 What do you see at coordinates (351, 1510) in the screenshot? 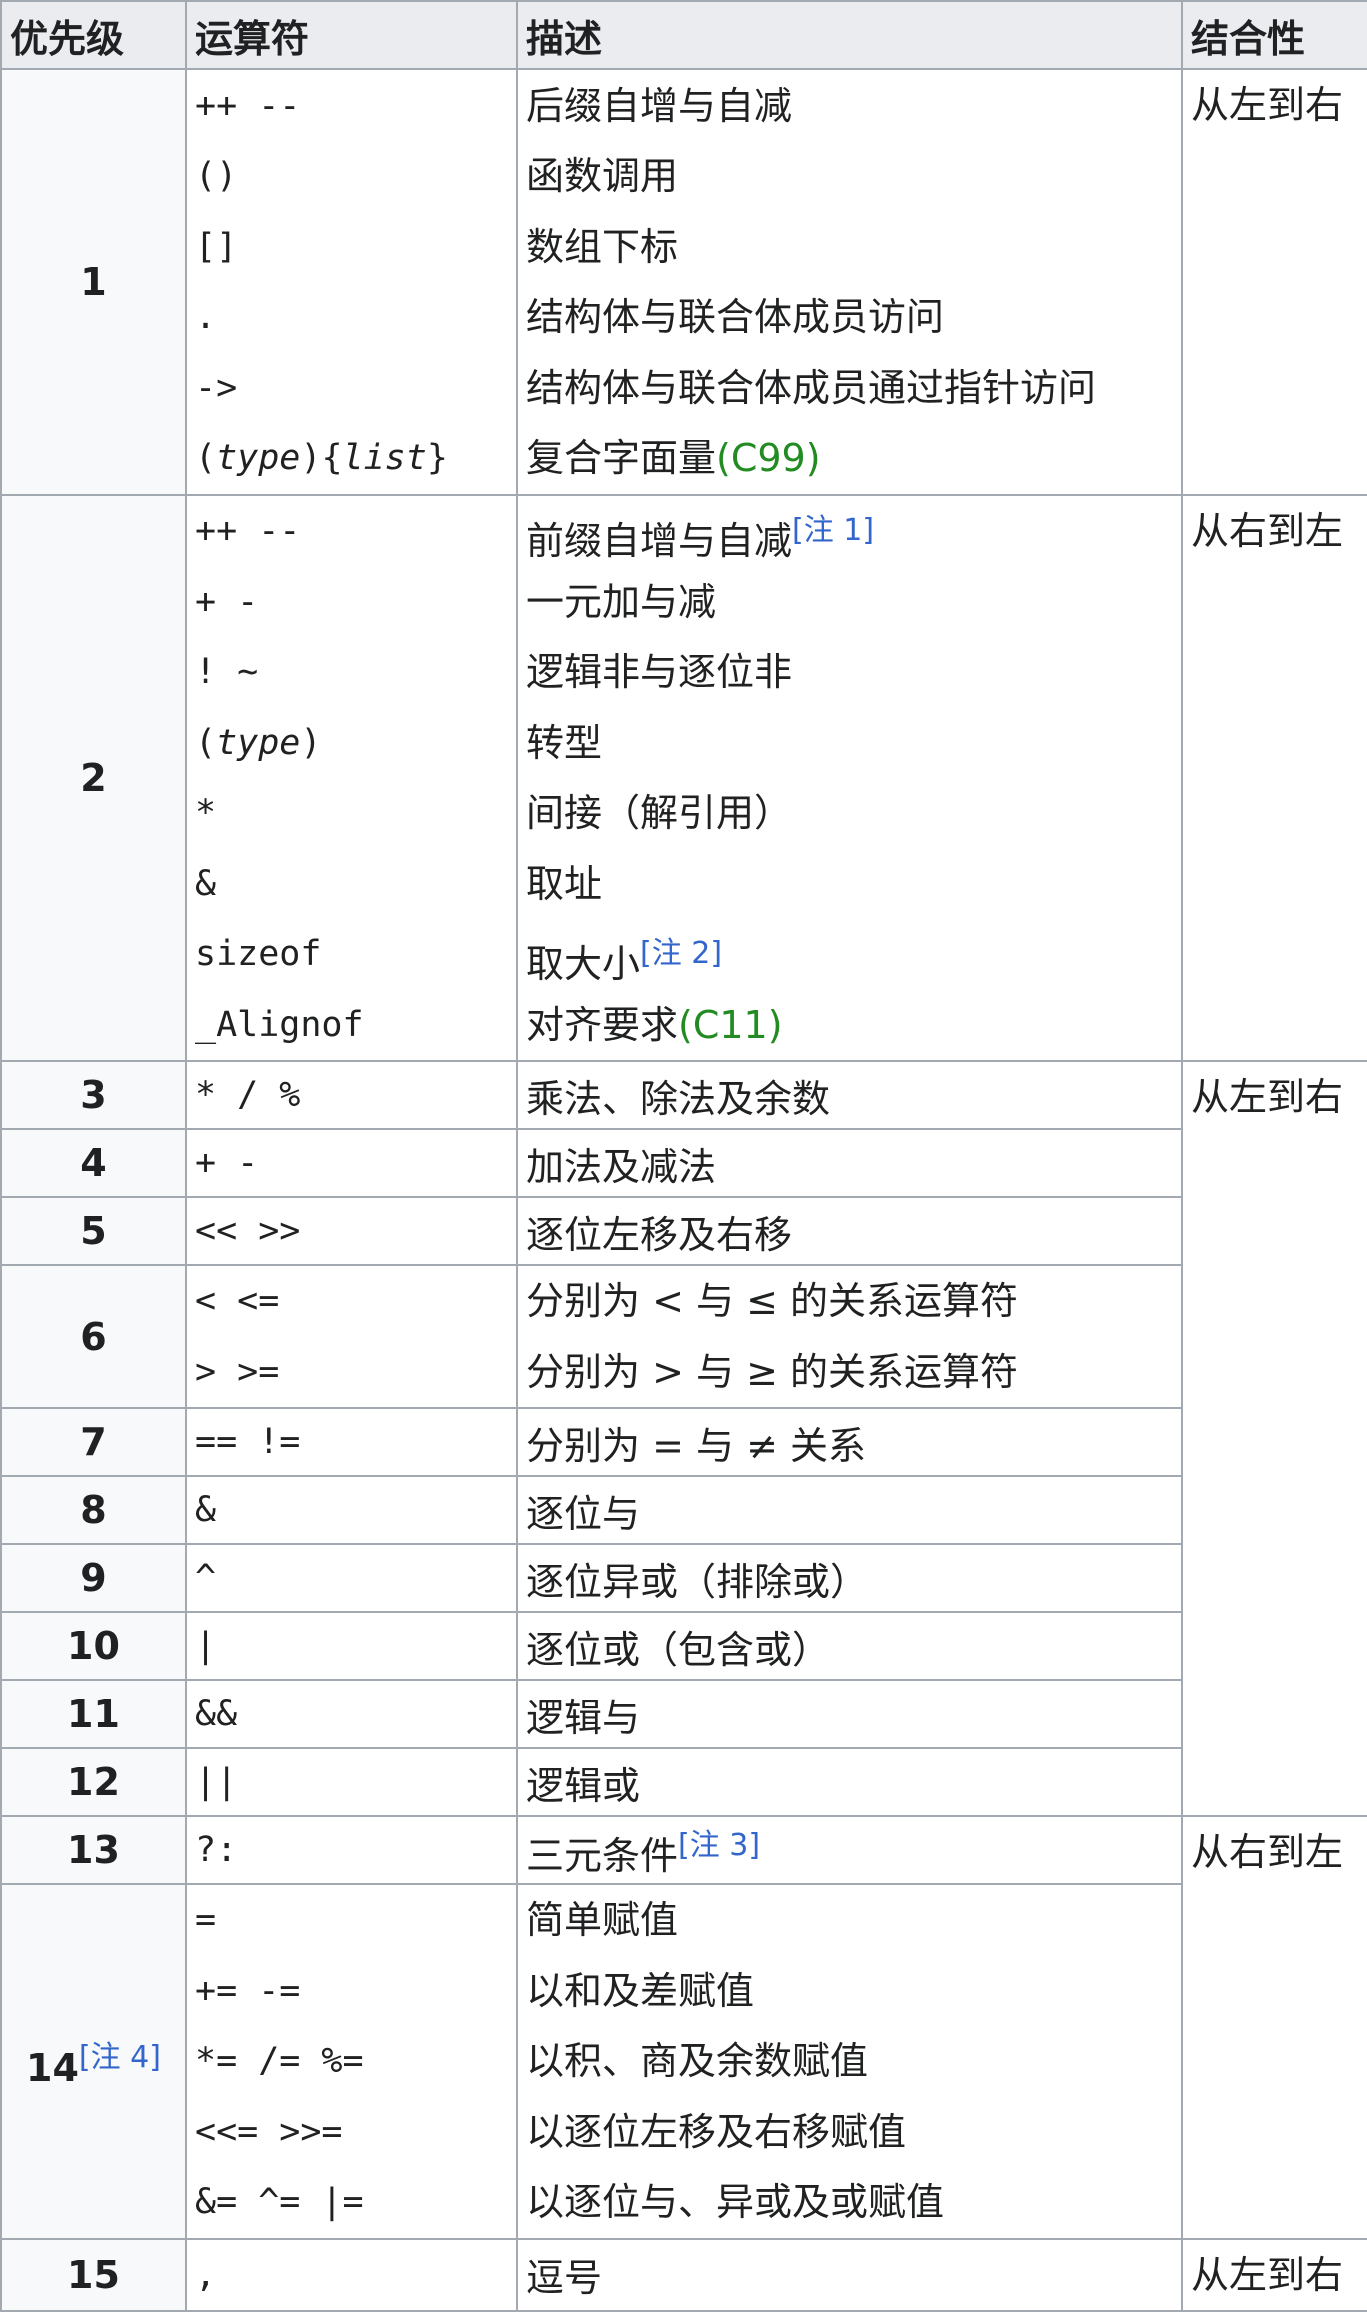
I see `operator: &` at bounding box center [351, 1510].